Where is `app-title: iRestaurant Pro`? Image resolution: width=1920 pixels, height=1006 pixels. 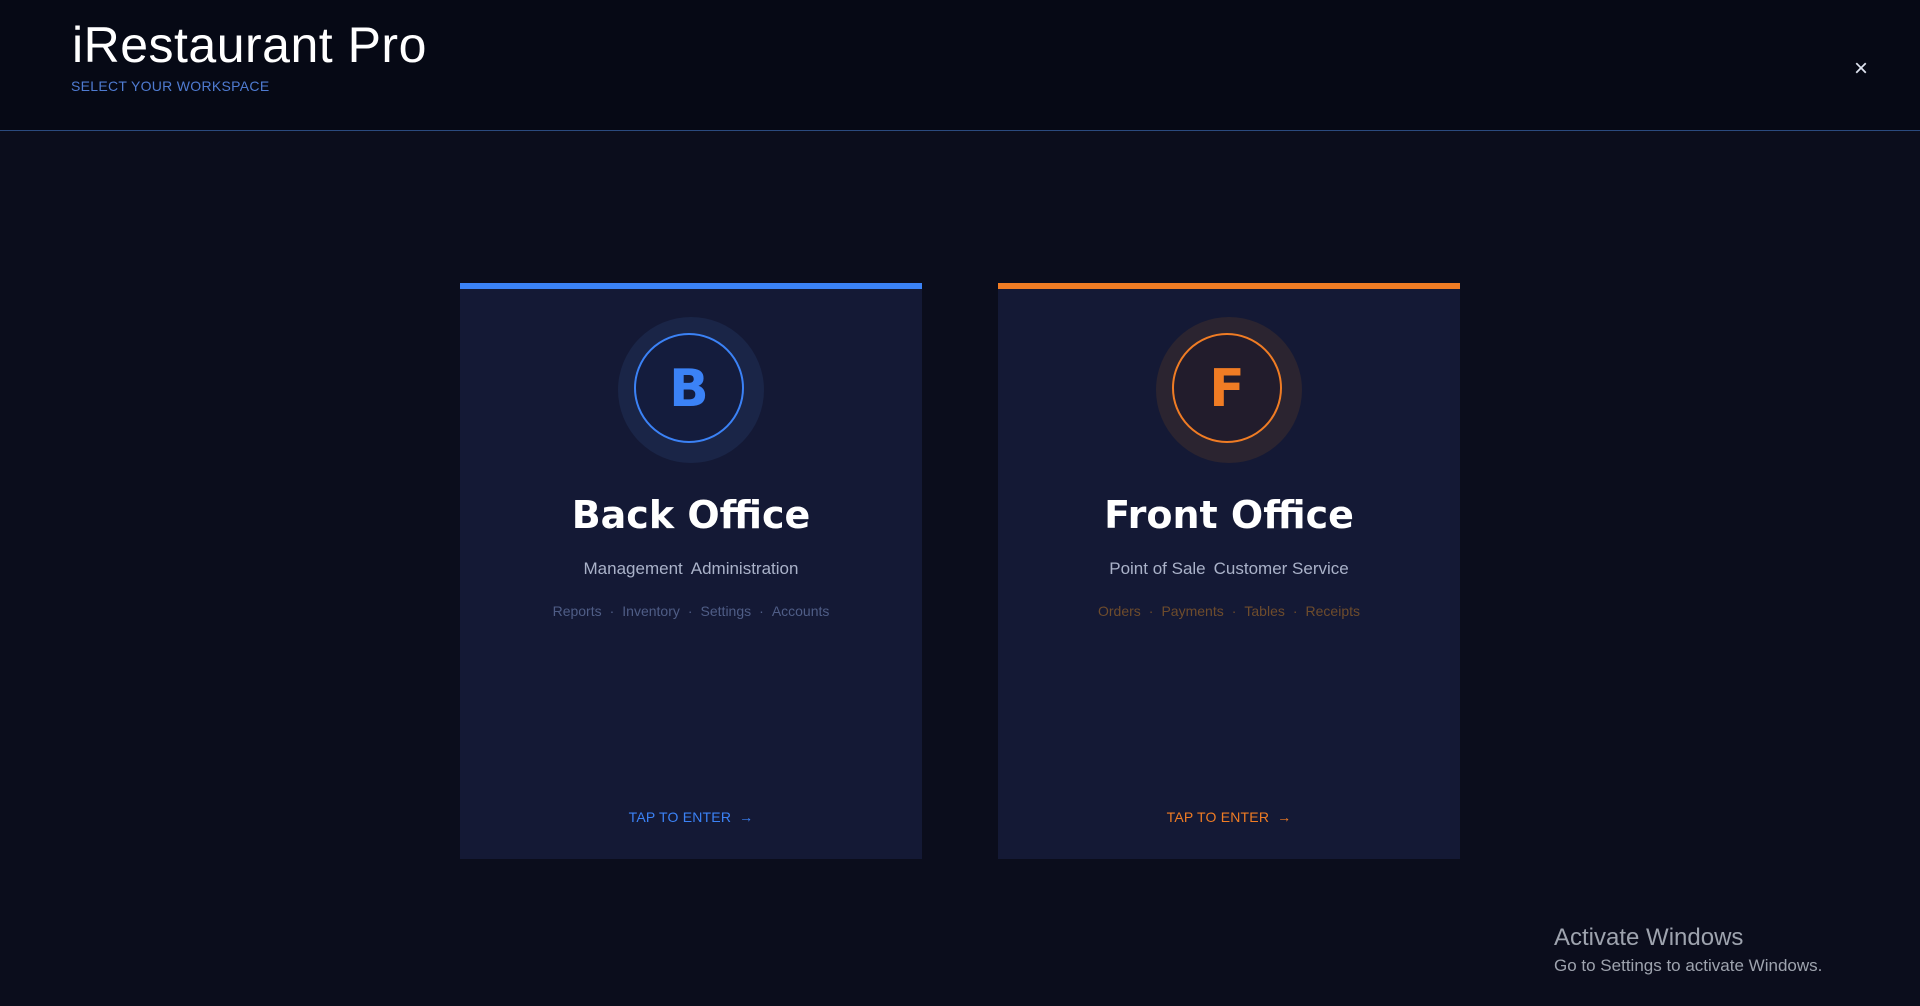
app-title: iRestaurant Pro is located at coordinates (249, 45).